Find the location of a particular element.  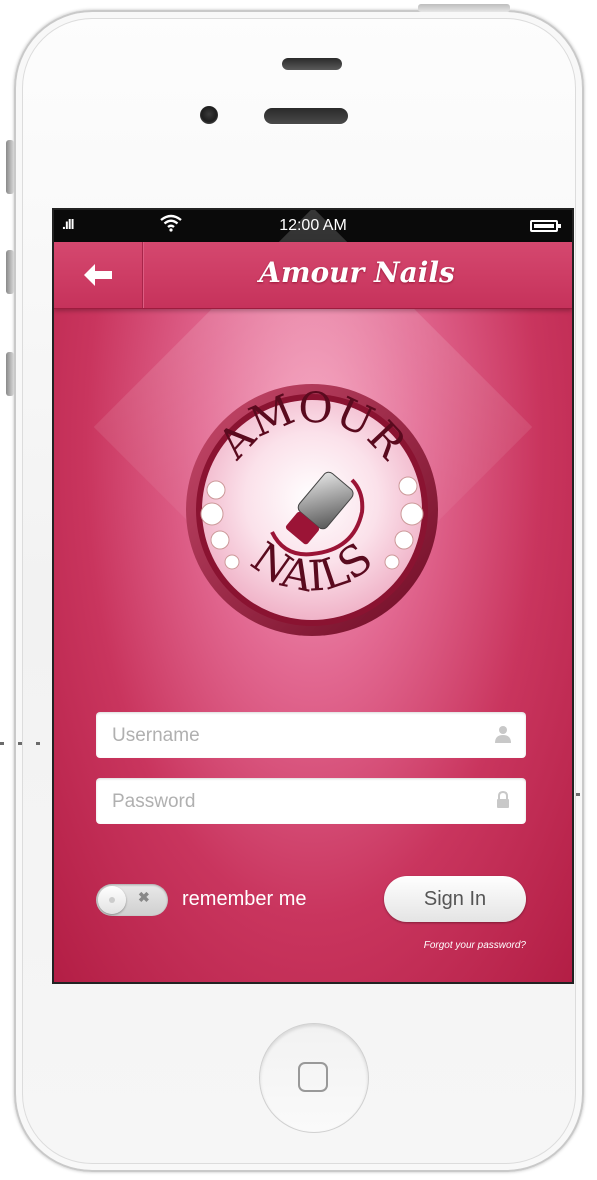

back-button is located at coordinates (98, 275).